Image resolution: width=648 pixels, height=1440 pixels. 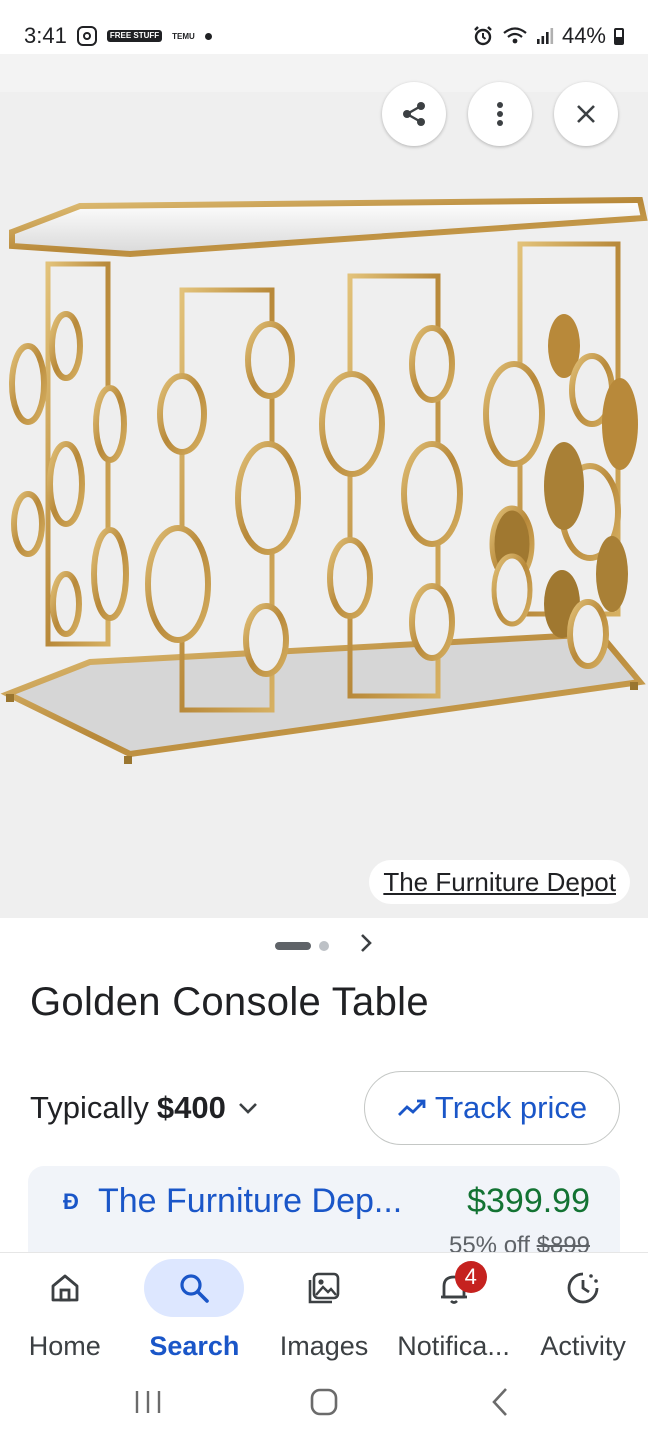 I want to click on status-right: 44%, so click(x=548, y=36).